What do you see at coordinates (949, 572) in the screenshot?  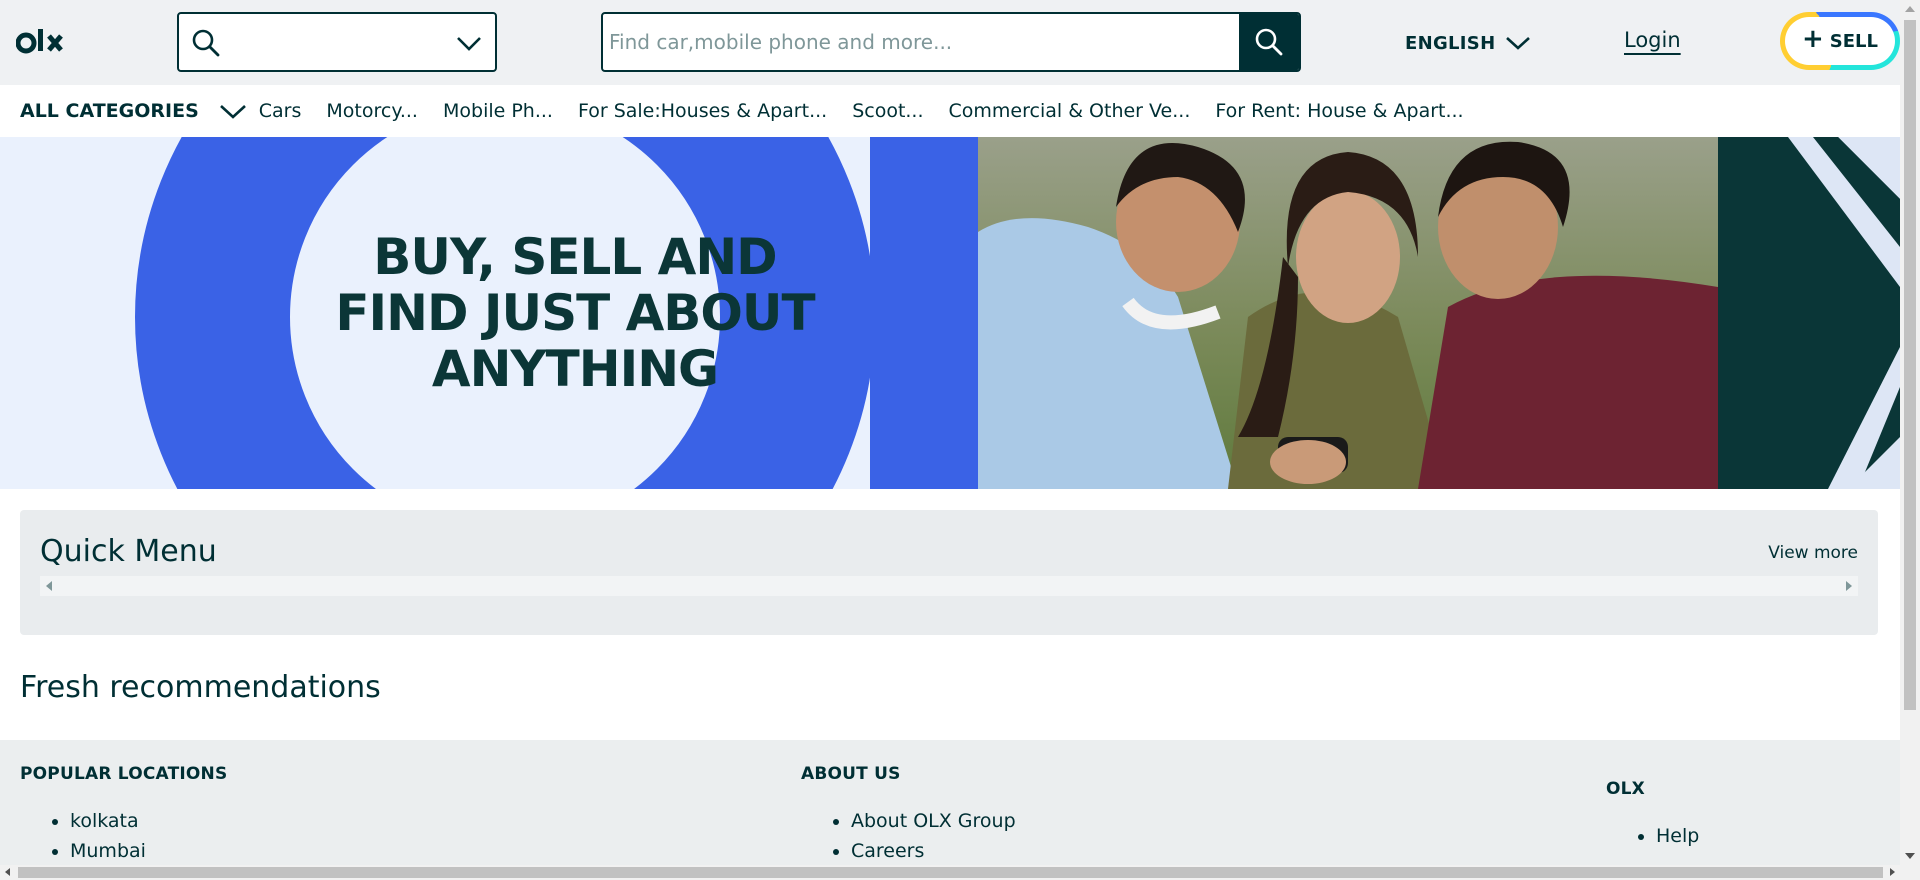 I see `quick-menu: Quick Menu View more` at bounding box center [949, 572].